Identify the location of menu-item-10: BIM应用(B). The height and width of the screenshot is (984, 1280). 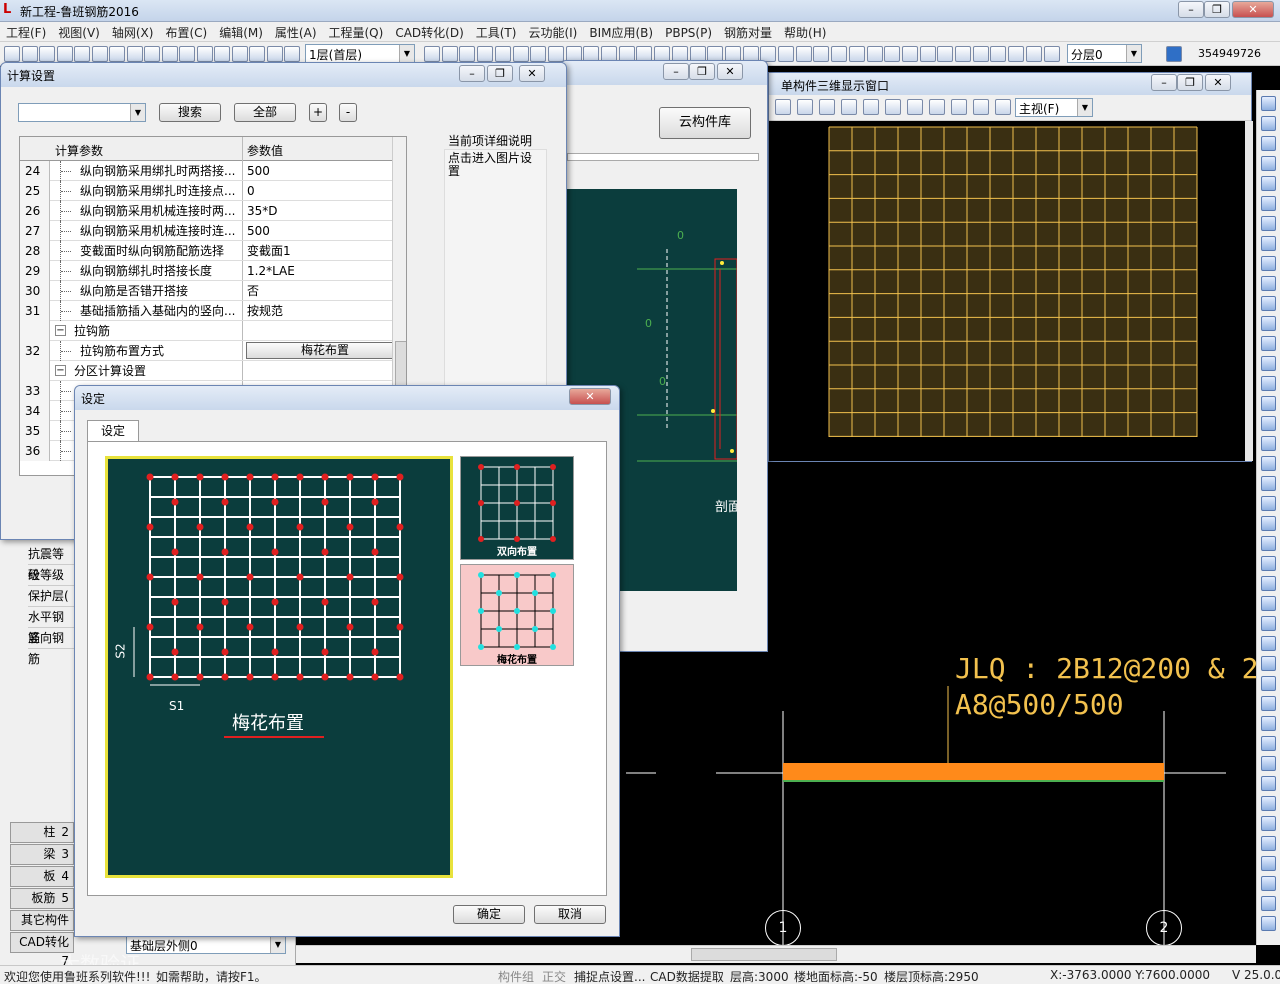
(621, 32).